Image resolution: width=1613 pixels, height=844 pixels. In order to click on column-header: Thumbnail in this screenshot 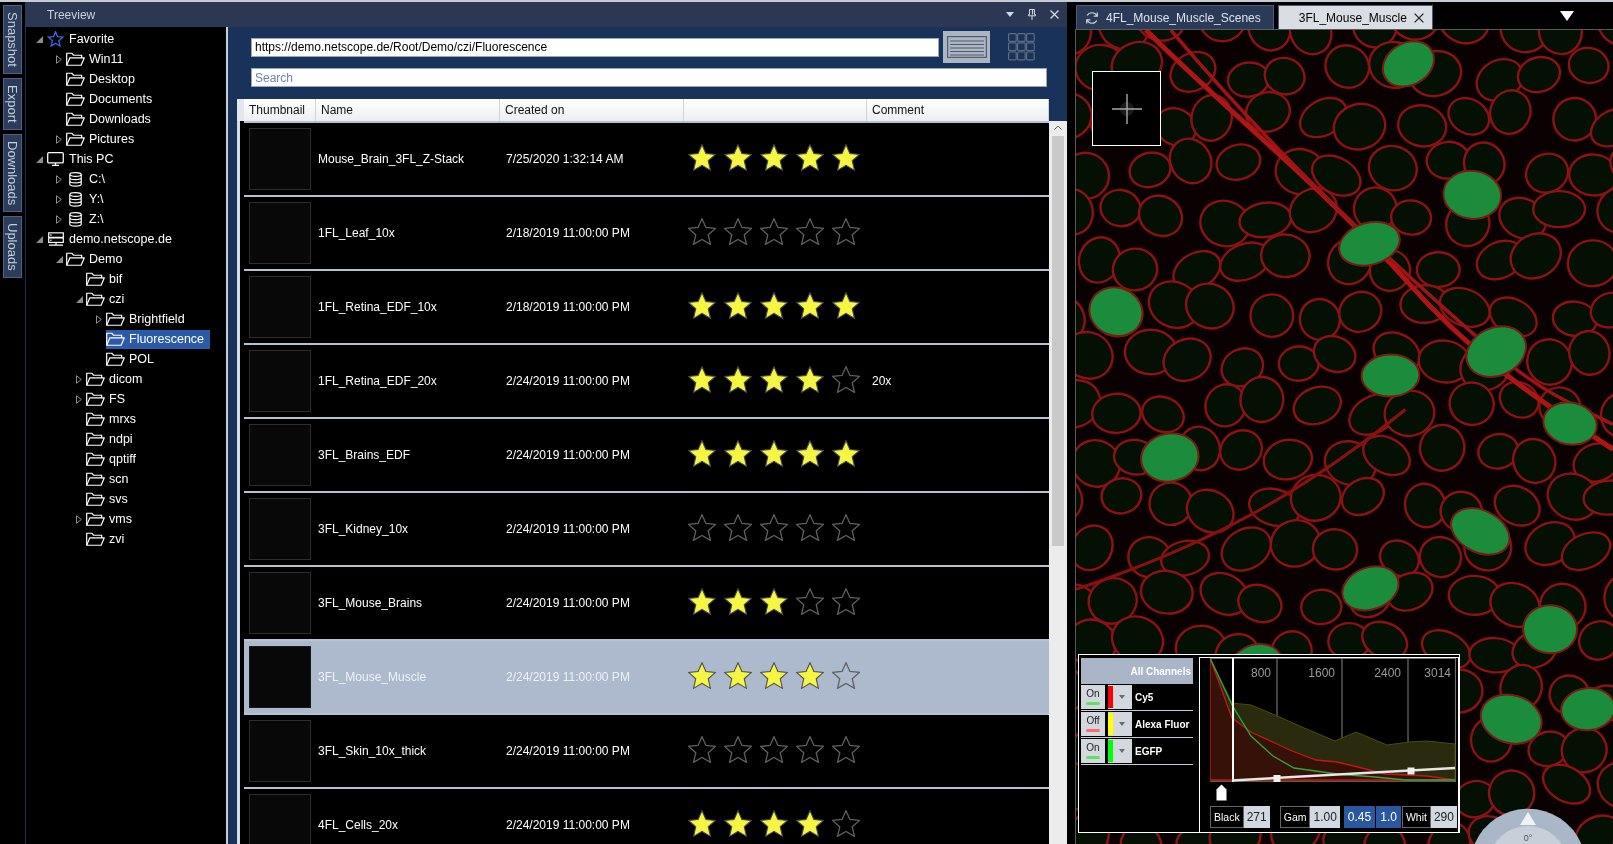, I will do `click(280, 110)`.